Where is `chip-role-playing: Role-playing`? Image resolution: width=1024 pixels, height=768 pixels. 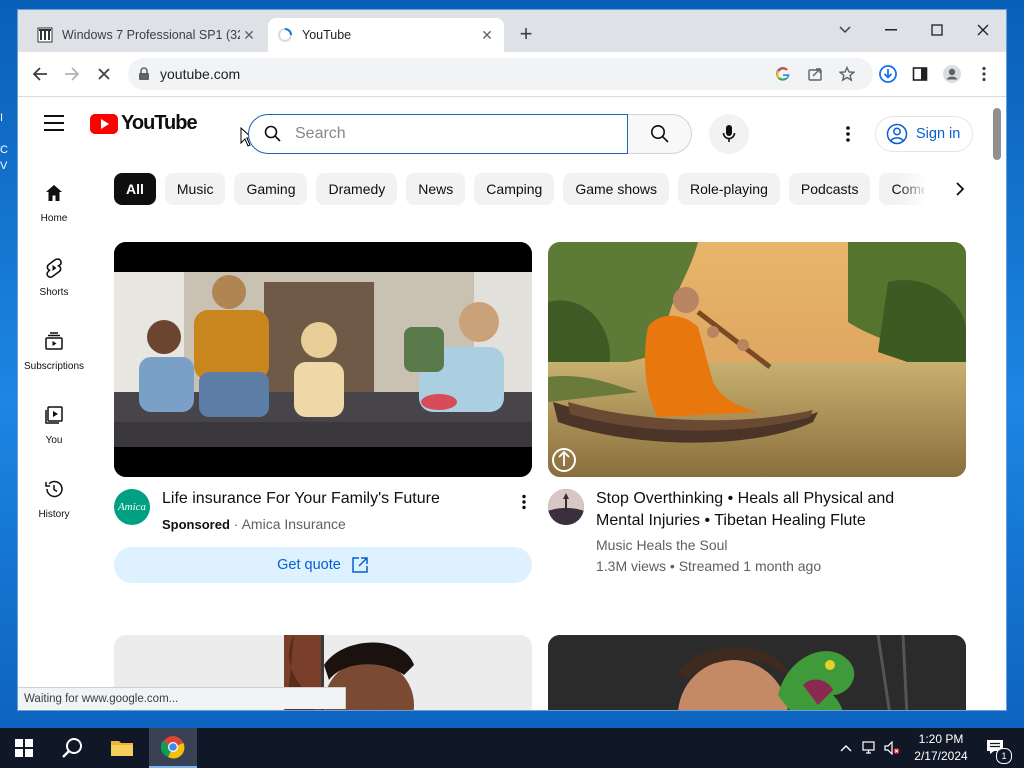
chip-role-playing: Role-playing is located at coordinates (729, 189).